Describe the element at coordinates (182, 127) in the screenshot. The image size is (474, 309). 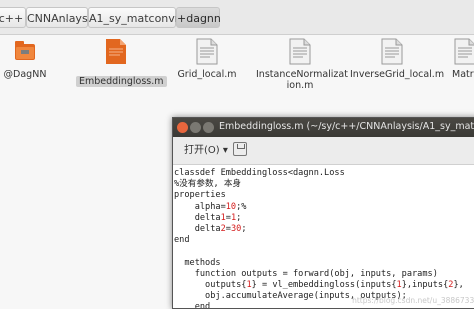
I see `close-button` at that location.